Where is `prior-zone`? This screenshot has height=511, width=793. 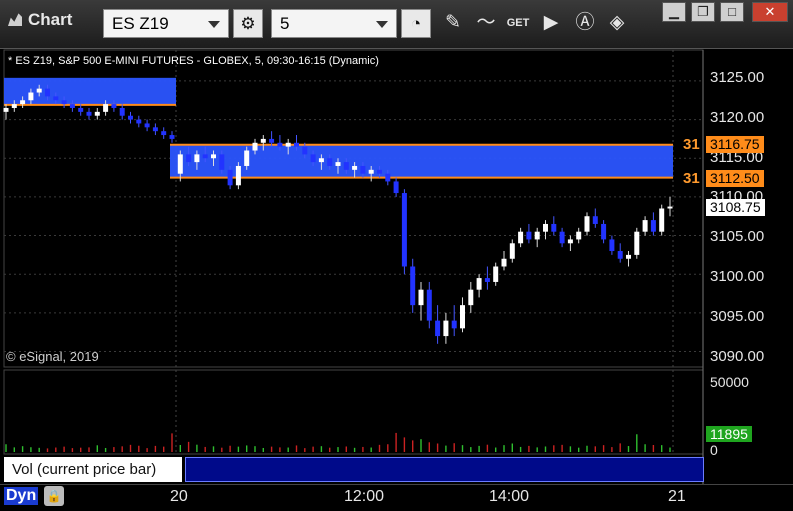 prior-zone is located at coordinates (90, 91).